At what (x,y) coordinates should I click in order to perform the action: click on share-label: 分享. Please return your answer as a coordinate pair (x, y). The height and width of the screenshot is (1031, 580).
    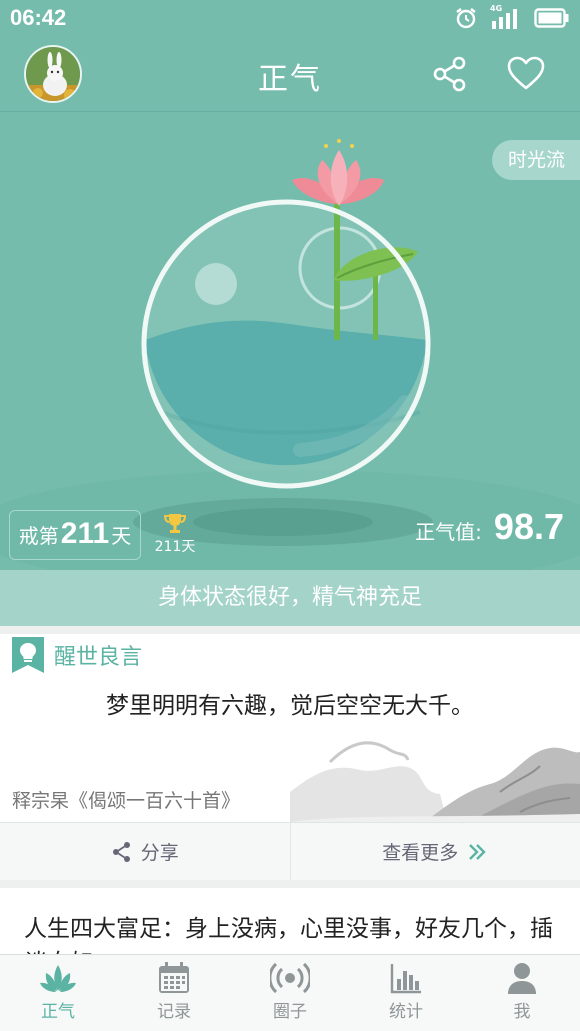
    Looking at the image, I should click on (159, 853).